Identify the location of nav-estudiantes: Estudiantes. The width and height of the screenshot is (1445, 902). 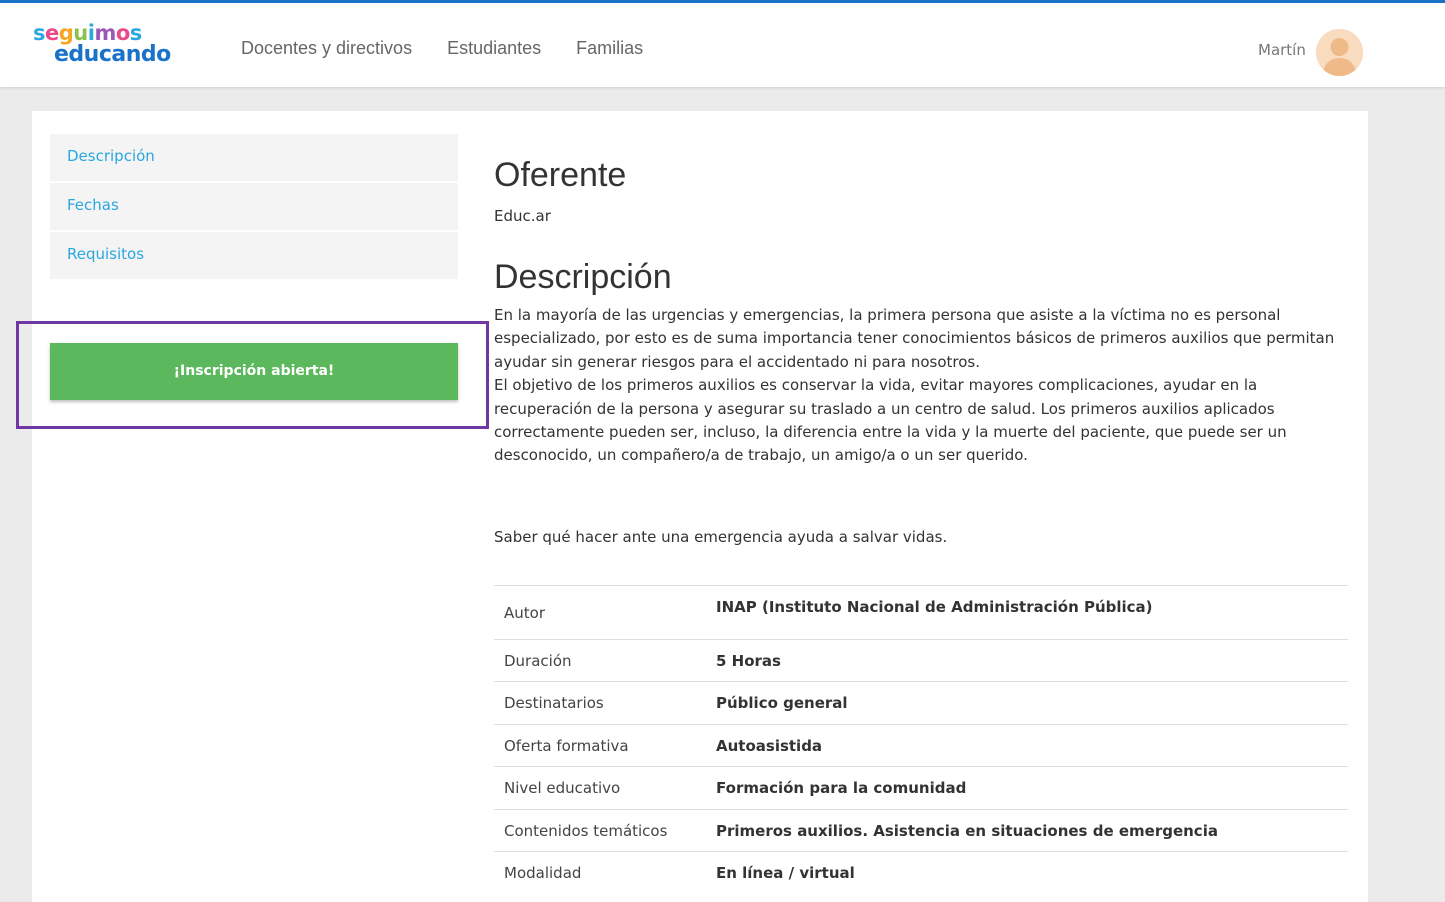
(494, 48).